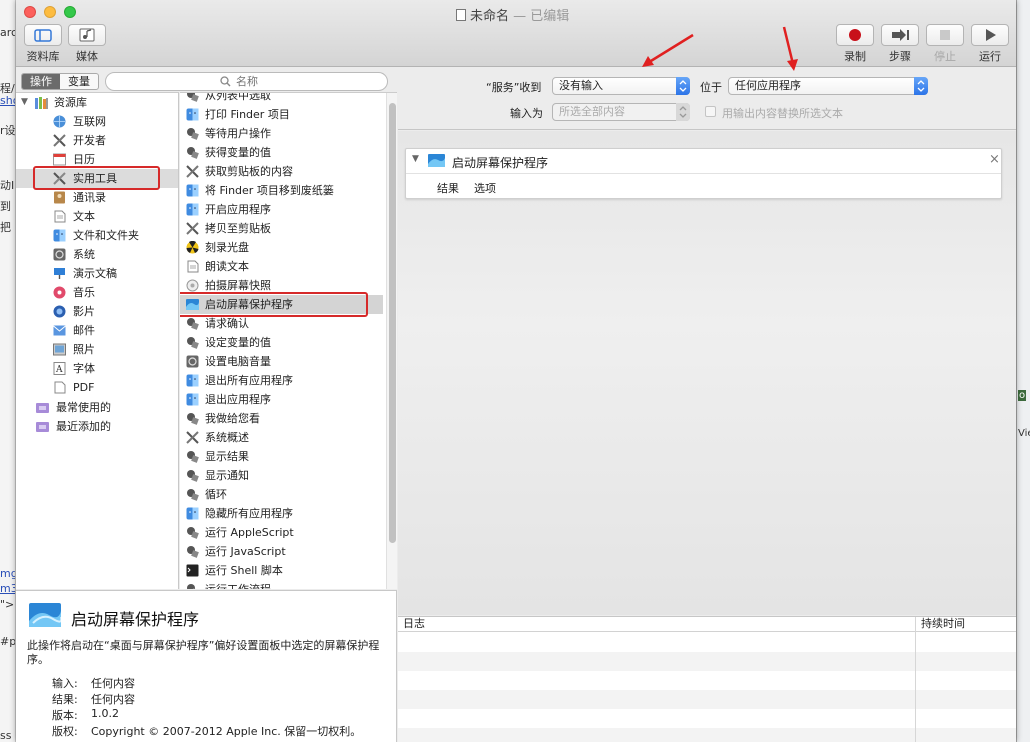 The image size is (1030, 742). Describe the element at coordinates (238, 152) in the screenshot. I see `action-item-label: 获得变量的值` at that location.